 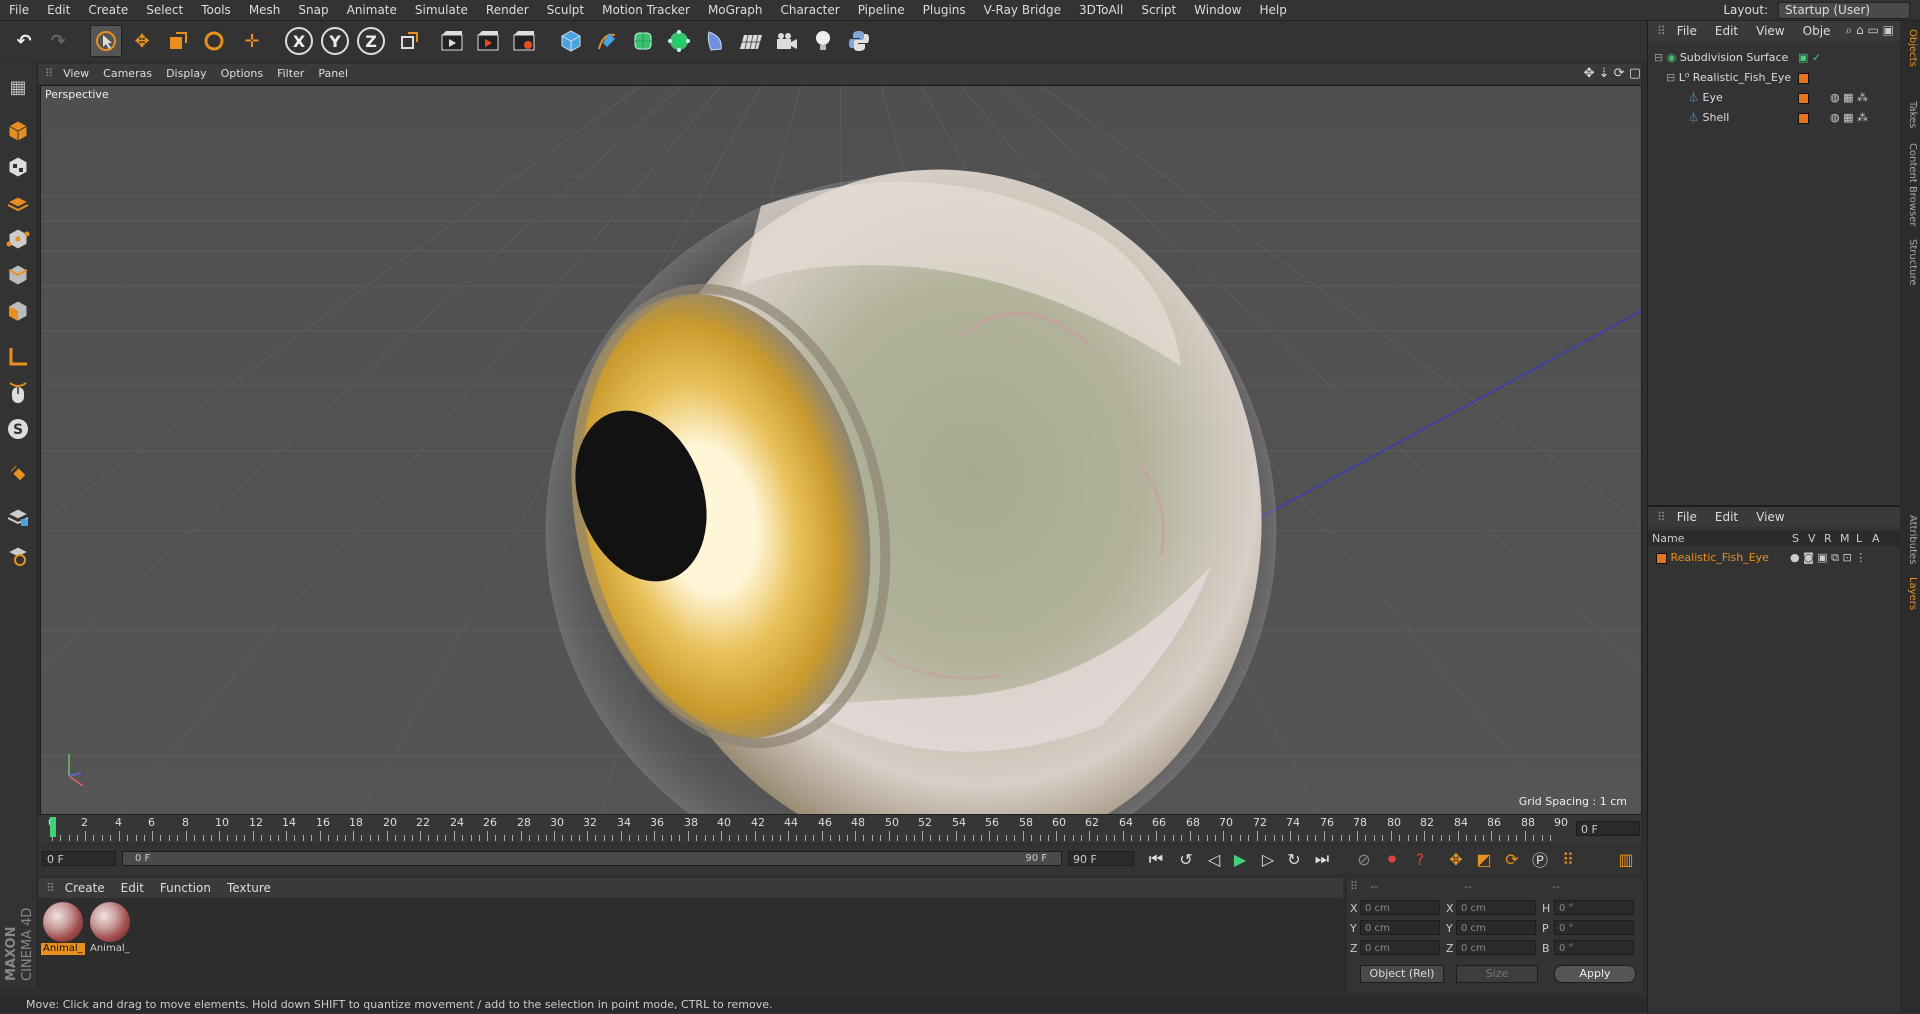 What do you see at coordinates (1670, 77) in the screenshot?
I see `collapse-icon: ⊟` at bounding box center [1670, 77].